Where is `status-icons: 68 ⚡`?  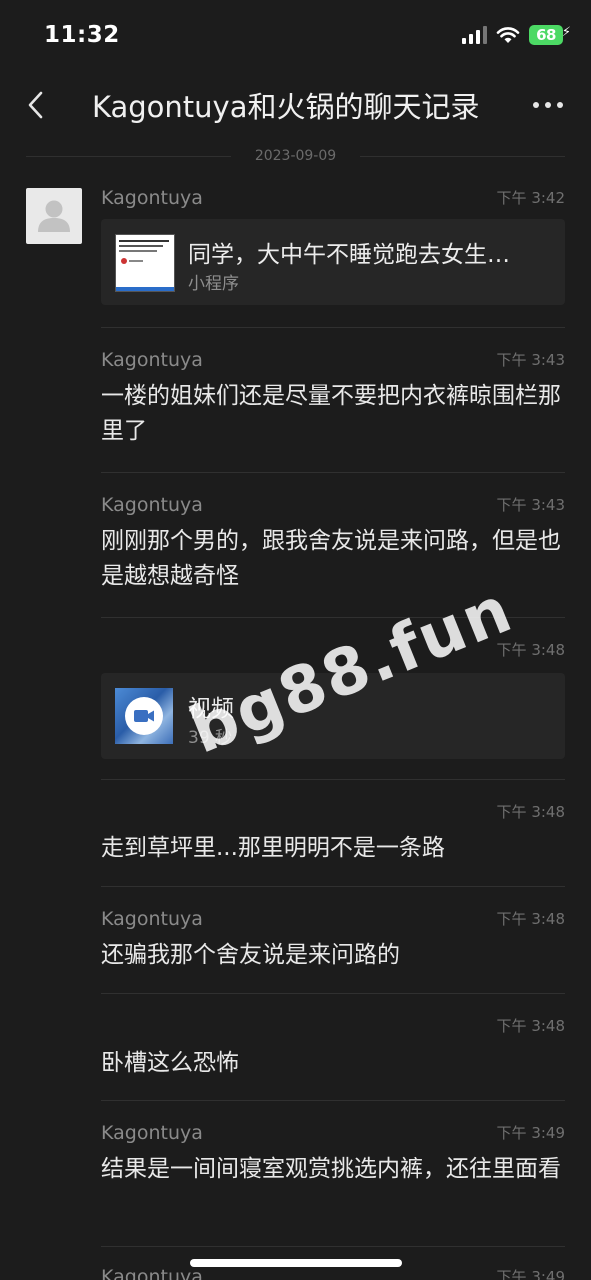 status-icons: 68 ⚡ is located at coordinates (516, 35).